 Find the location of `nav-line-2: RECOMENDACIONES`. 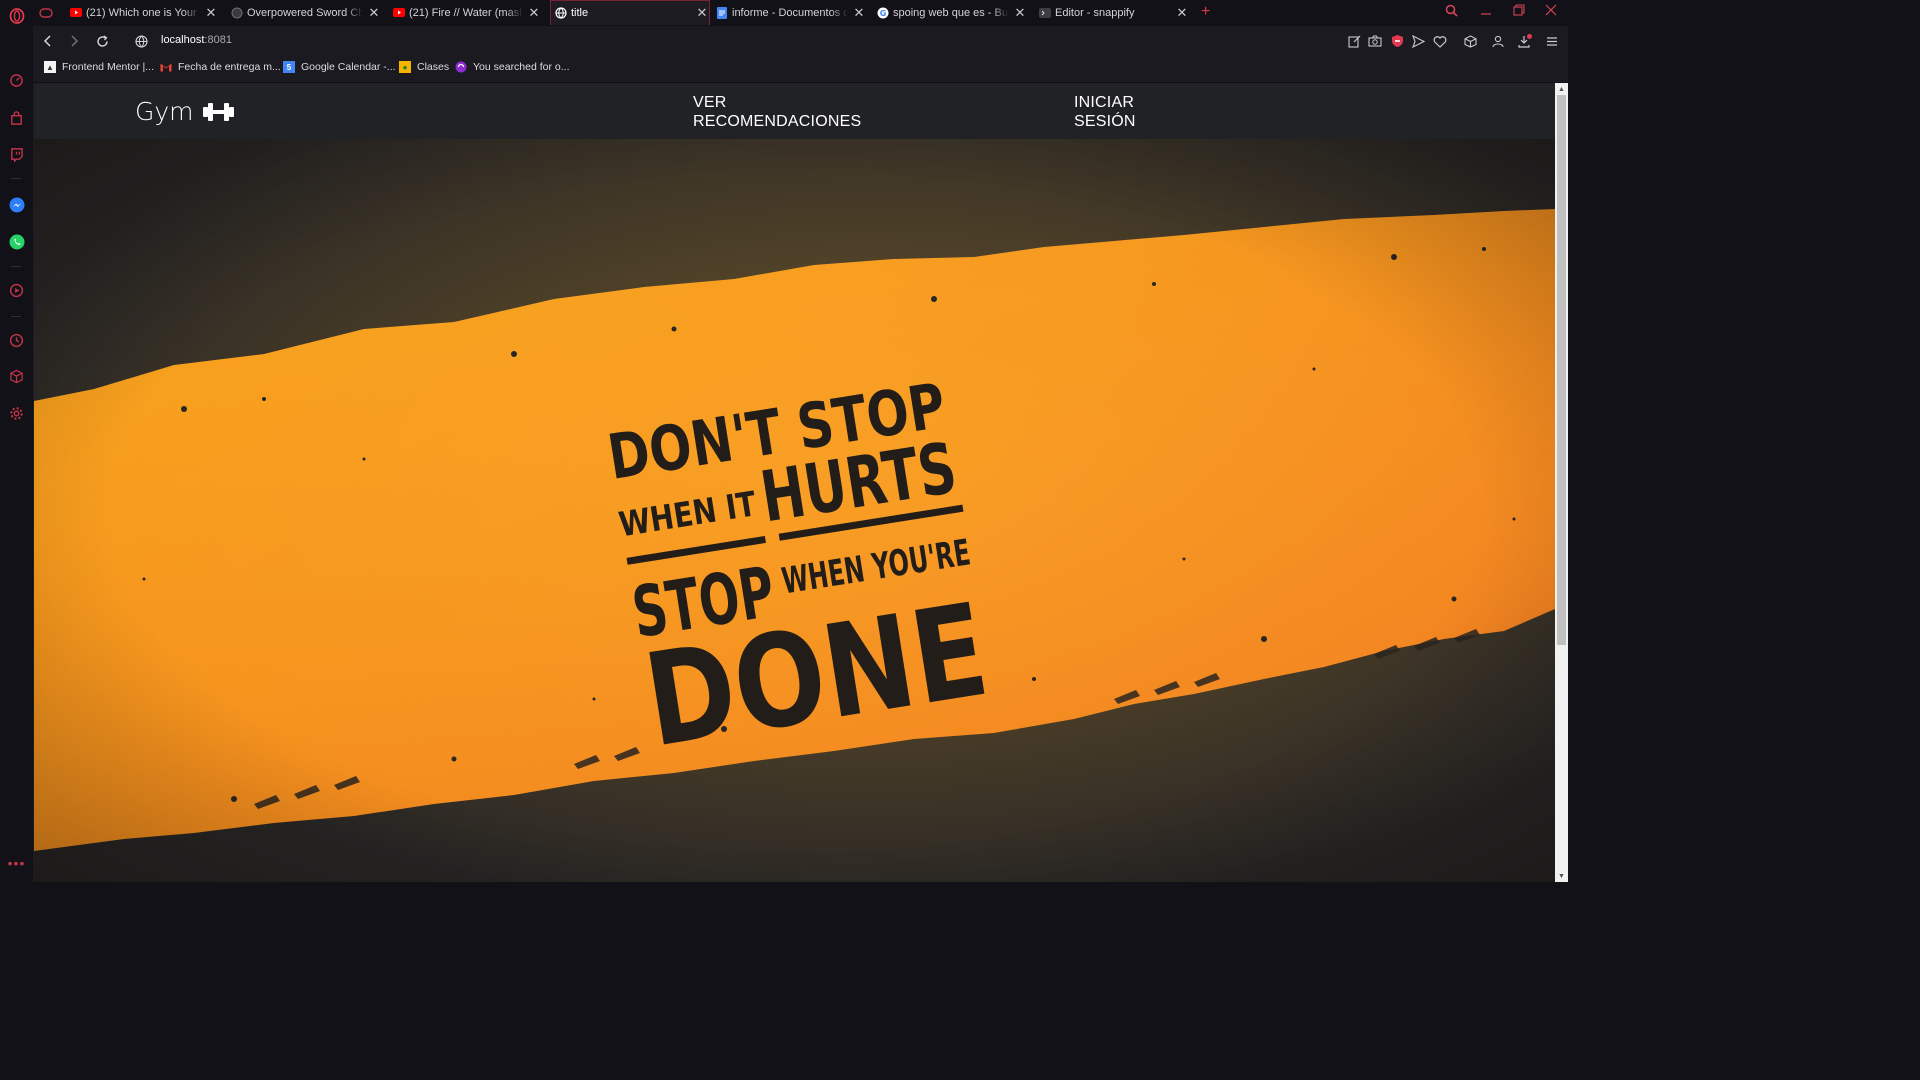

nav-line-2: RECOMENDACIONES is located at coordinates (777, 121).